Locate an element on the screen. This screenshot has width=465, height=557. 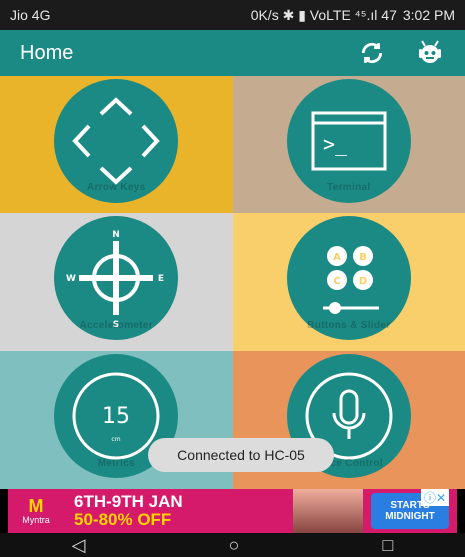
tile-terminal: >_ Terminal is located at coordinates (348, 144).